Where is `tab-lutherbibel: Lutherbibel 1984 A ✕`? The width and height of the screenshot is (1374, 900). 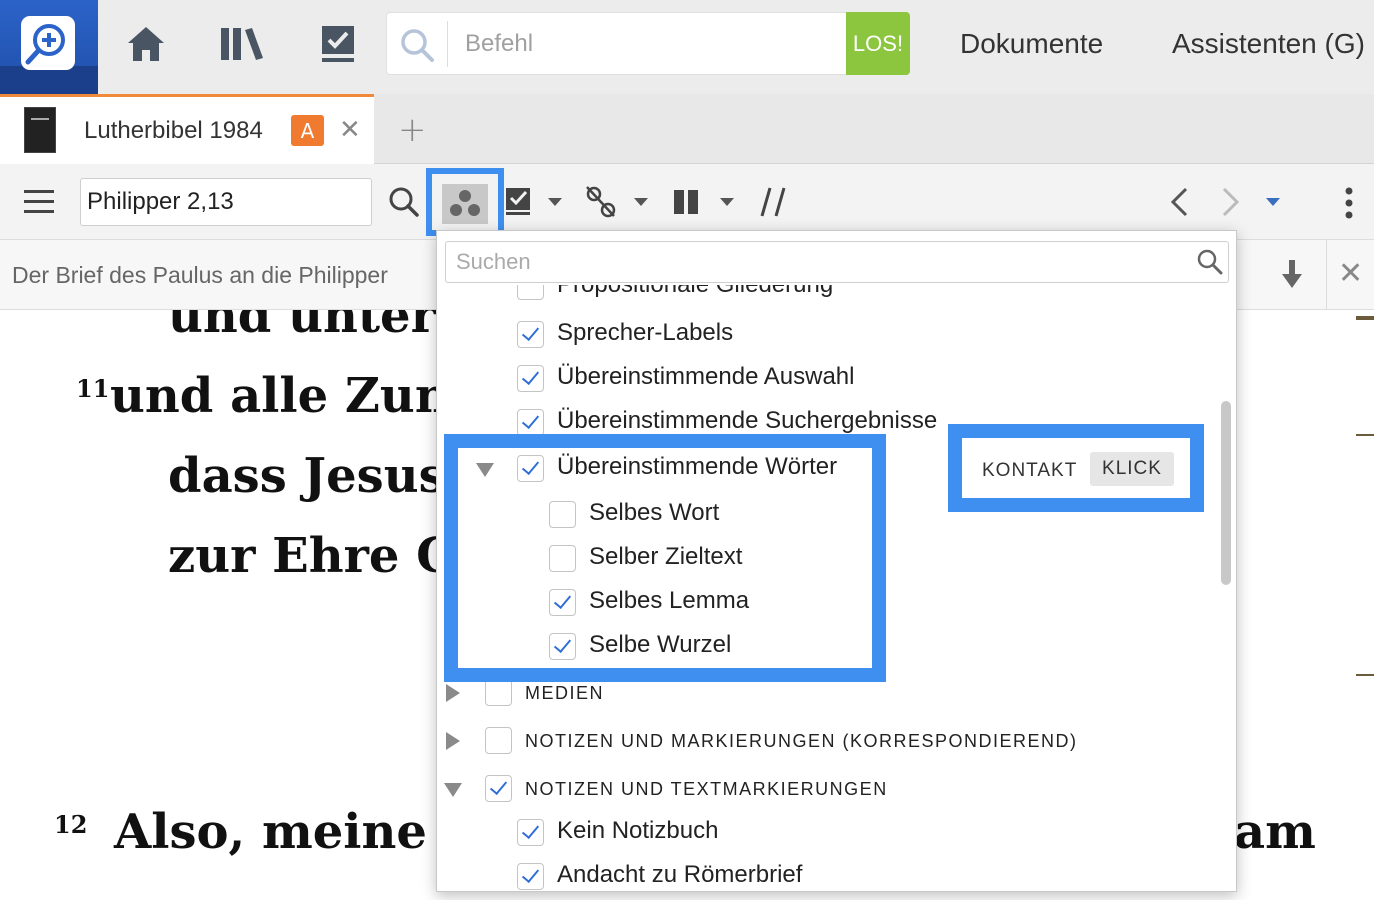 tab-lutherbibel: Lutherbibel 1984 A ✕ is located at coordinates (187, 129).